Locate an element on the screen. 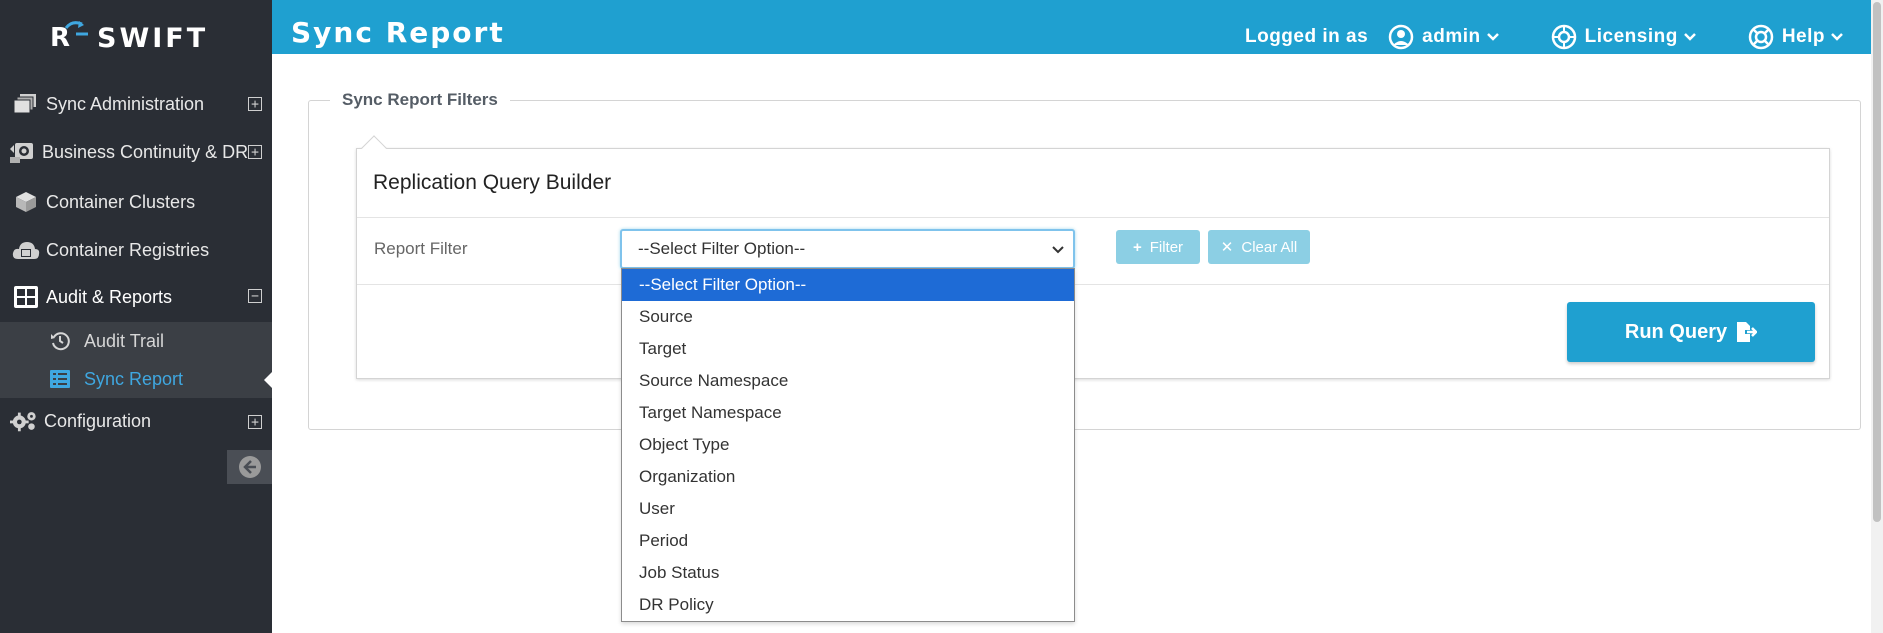  filter-option: Organization is located at coordinates (848, 477).